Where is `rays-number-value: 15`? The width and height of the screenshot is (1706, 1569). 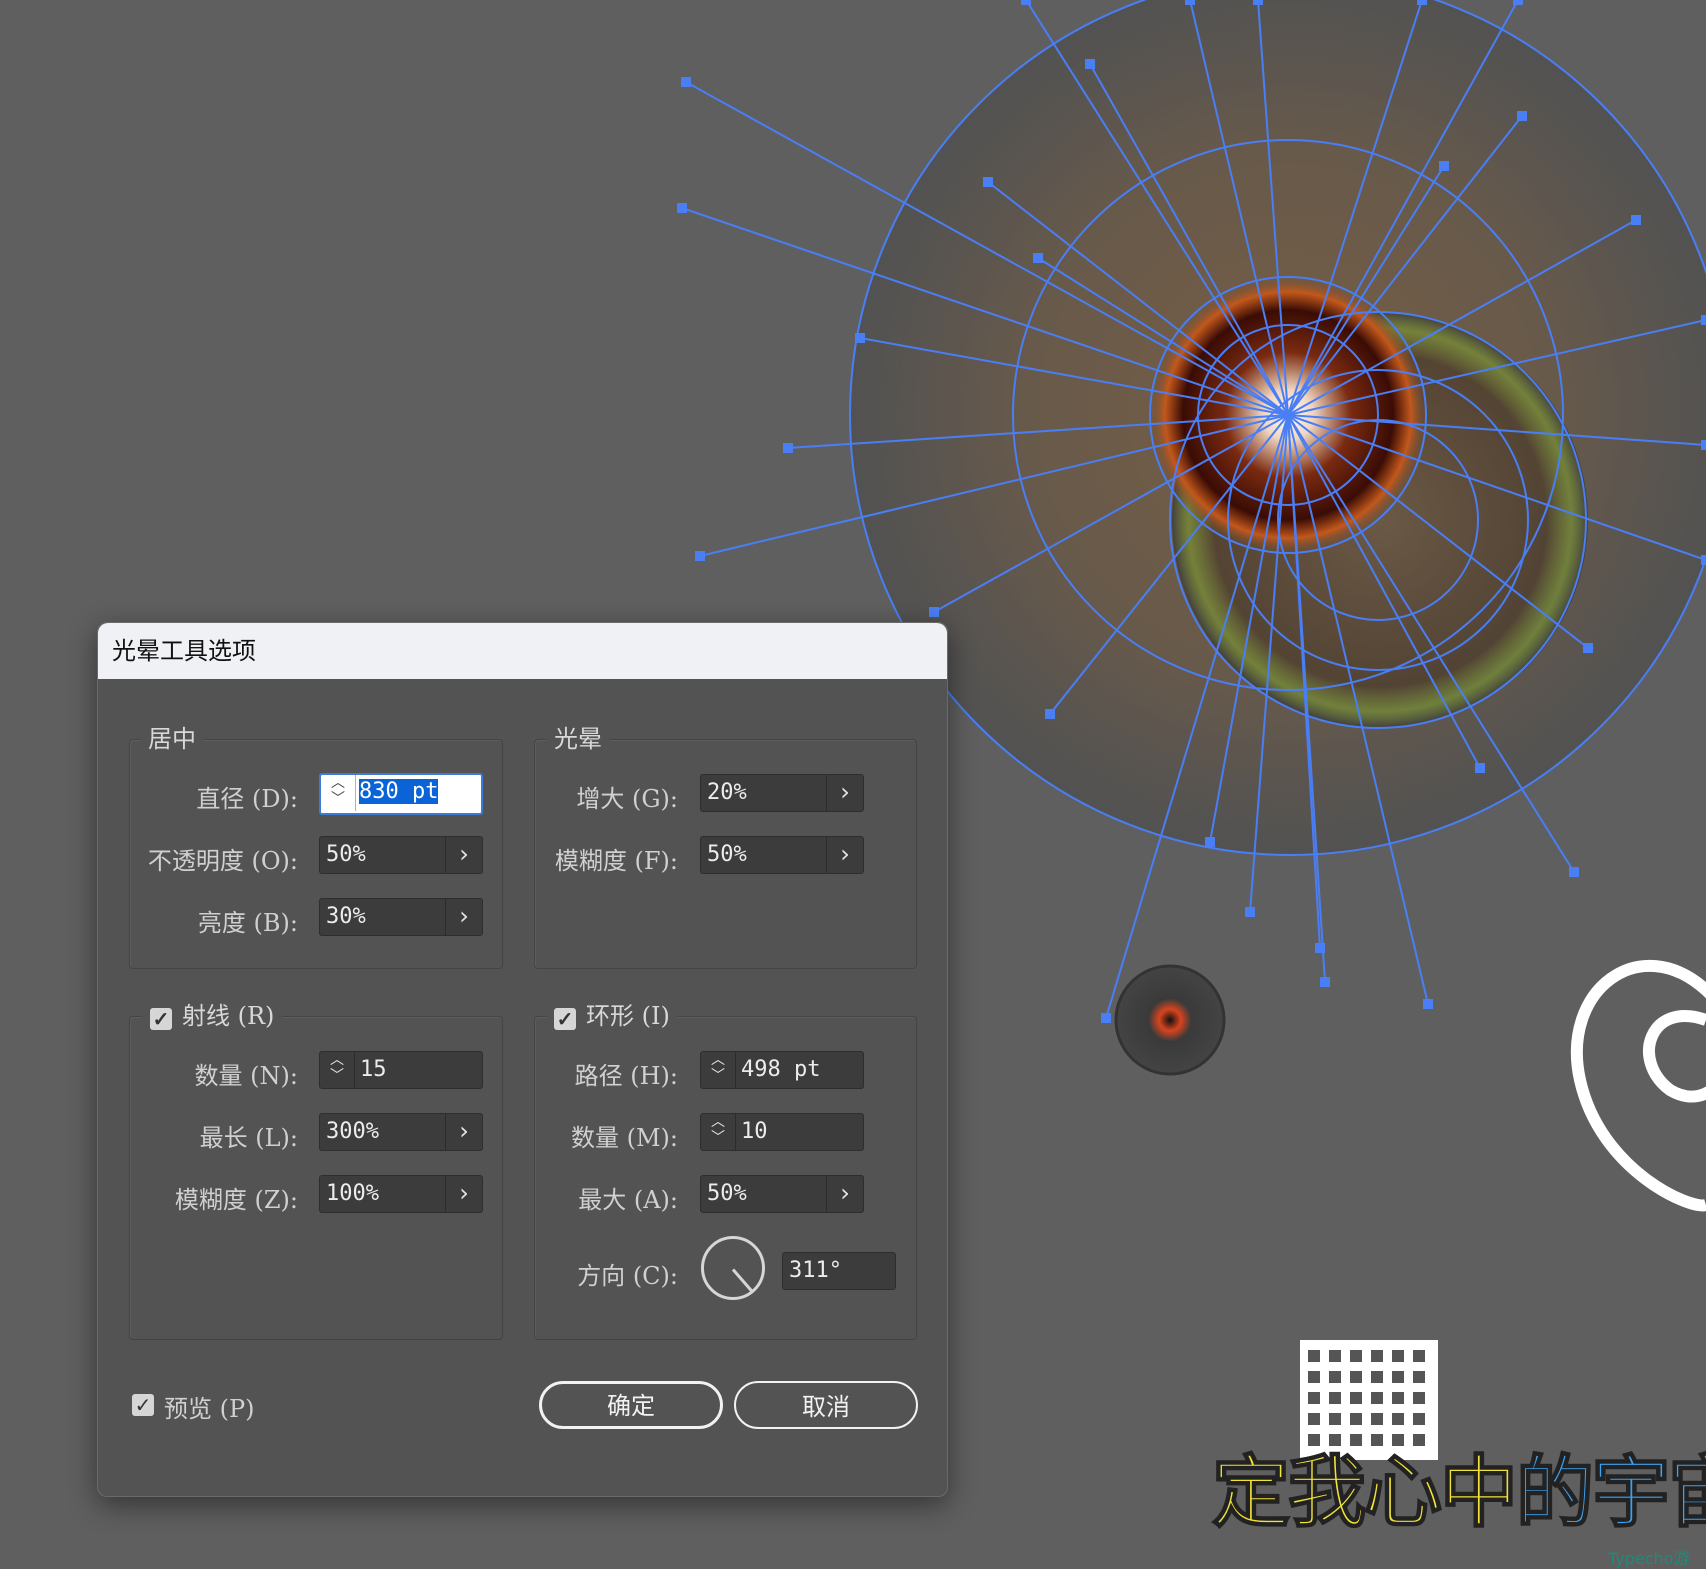 rays-number-value: 15 is located at coordinates (373, 1070).